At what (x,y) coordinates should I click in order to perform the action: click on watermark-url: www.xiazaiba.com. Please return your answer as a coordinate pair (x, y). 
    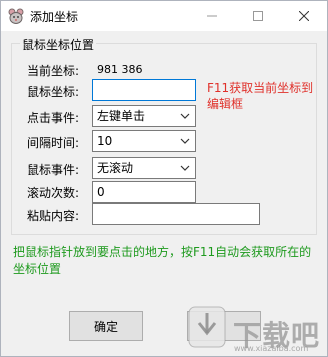
    Looking at the image, I should click on (271, 348).